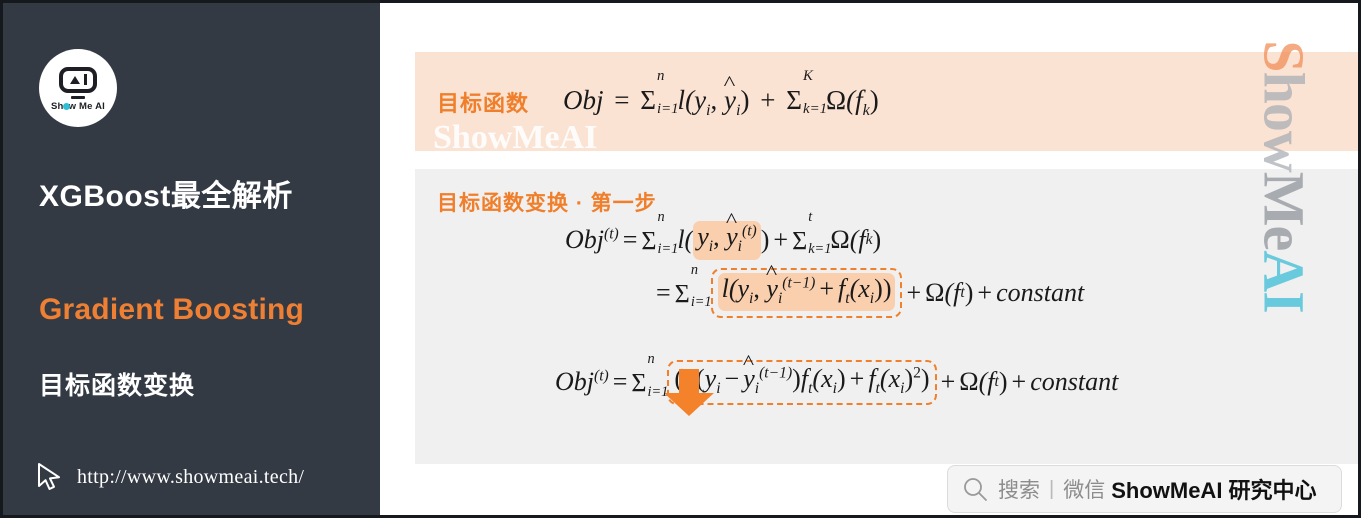 The width and height of the screenshot is (1361, 518). Describe the element at coordinates (172, 309) in the screenshot. I see `subtitle-english: Gradient Boosting` at that location.